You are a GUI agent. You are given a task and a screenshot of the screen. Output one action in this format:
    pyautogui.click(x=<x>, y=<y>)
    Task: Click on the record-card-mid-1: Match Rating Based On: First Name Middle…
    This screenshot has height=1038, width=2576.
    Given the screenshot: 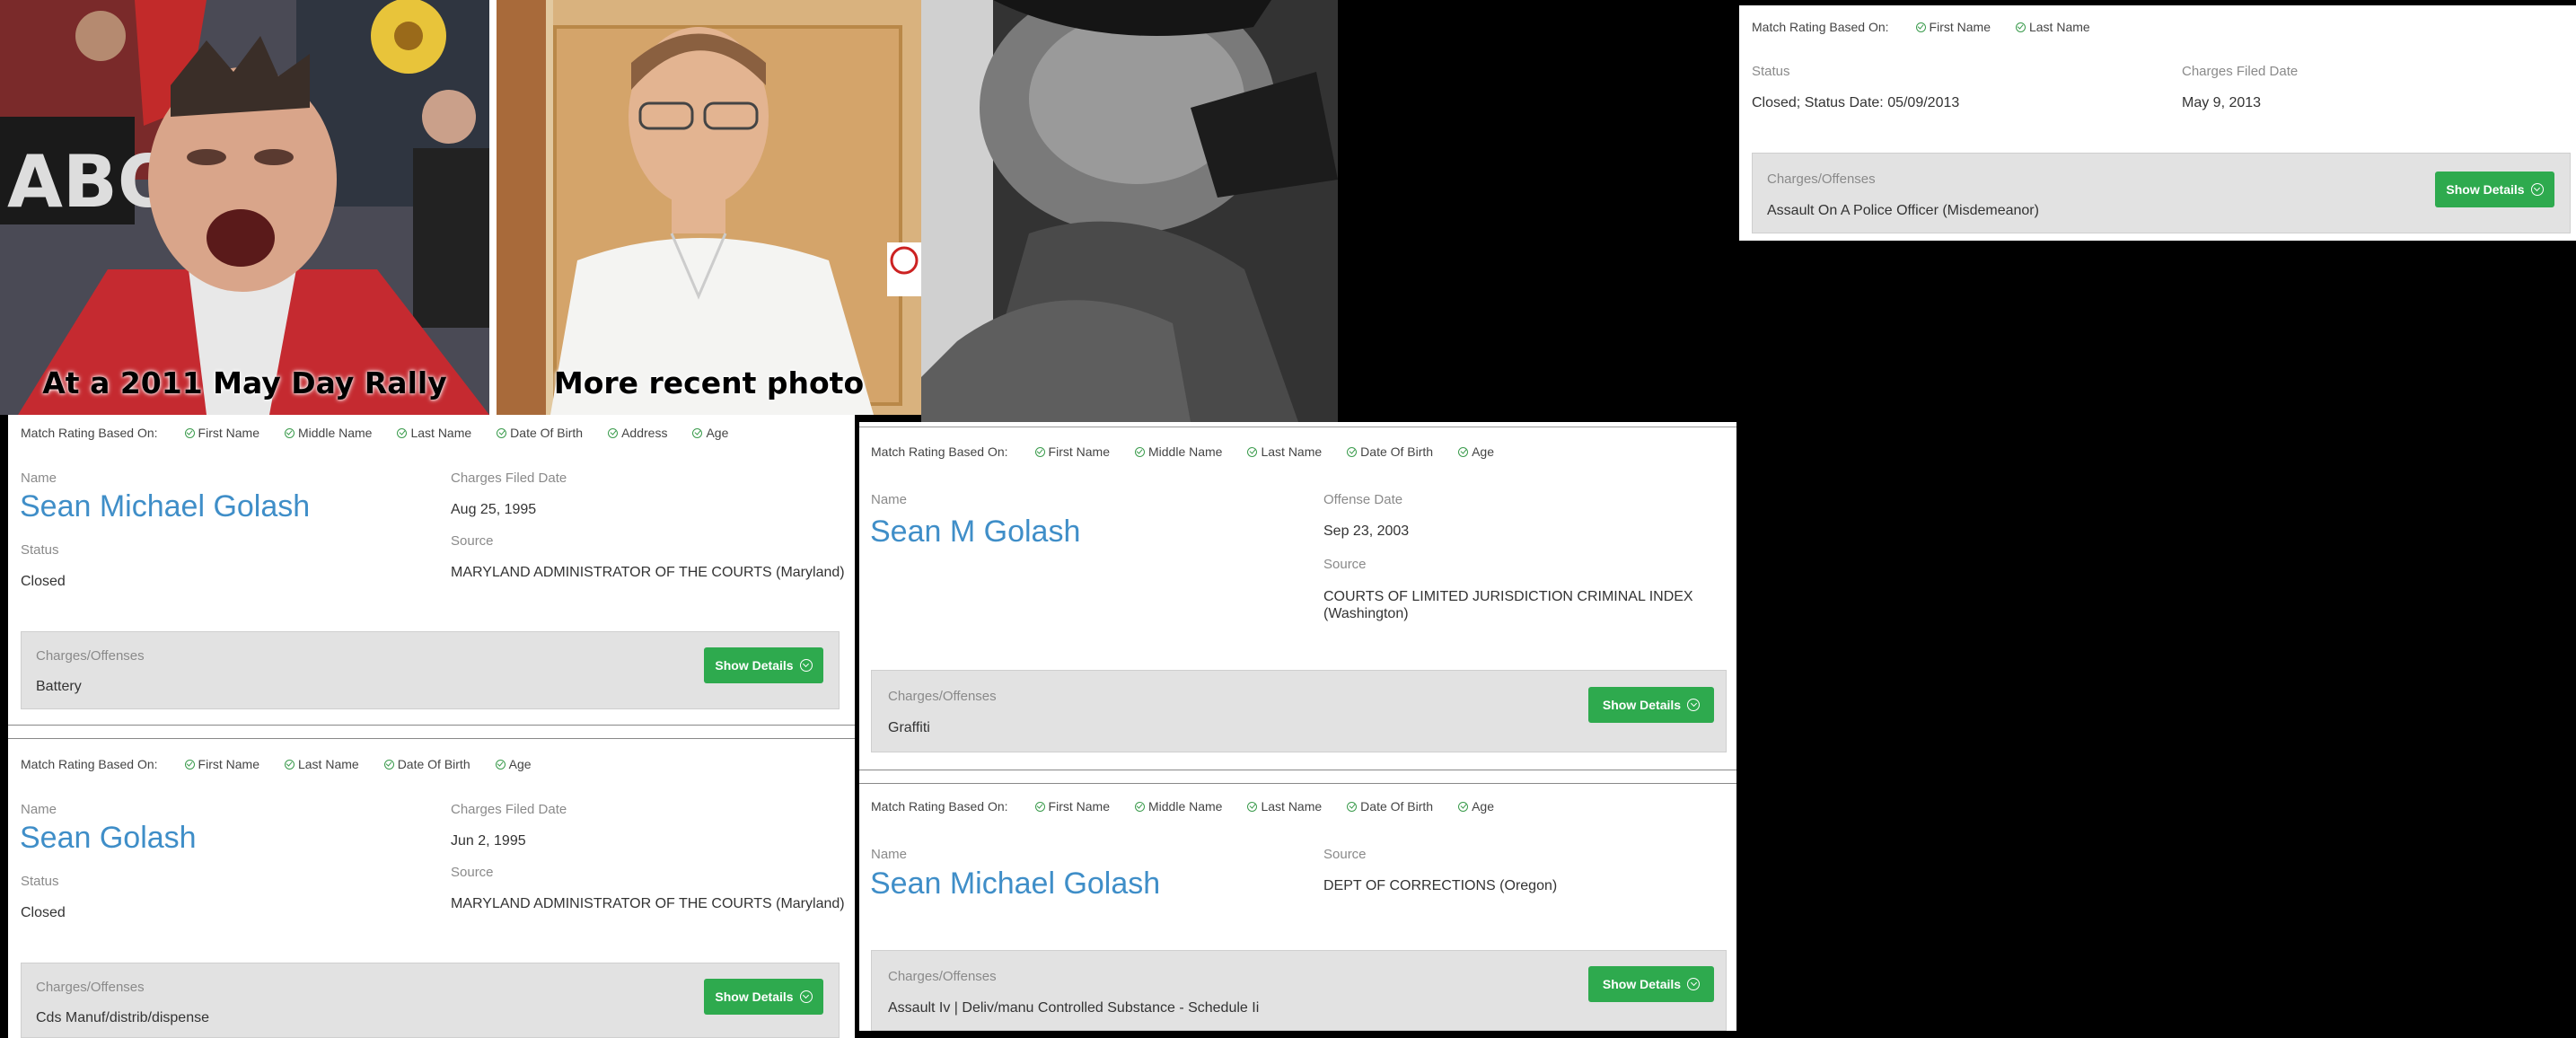 What is the action you would take?
    pyautogui.click(x=1297, y=596)
    